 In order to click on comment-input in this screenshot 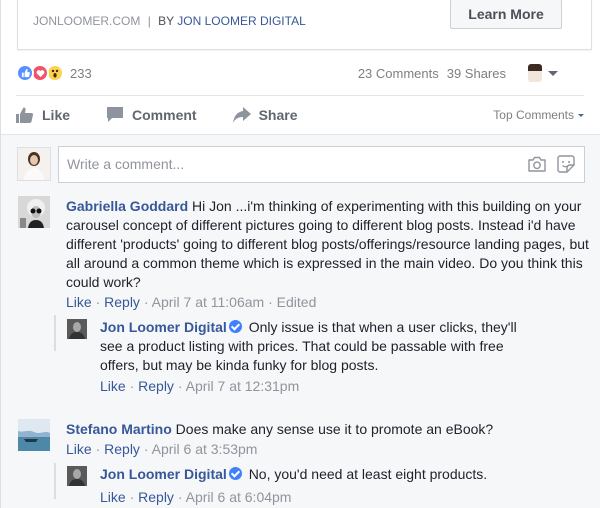, I will do `click(277, 164)`.